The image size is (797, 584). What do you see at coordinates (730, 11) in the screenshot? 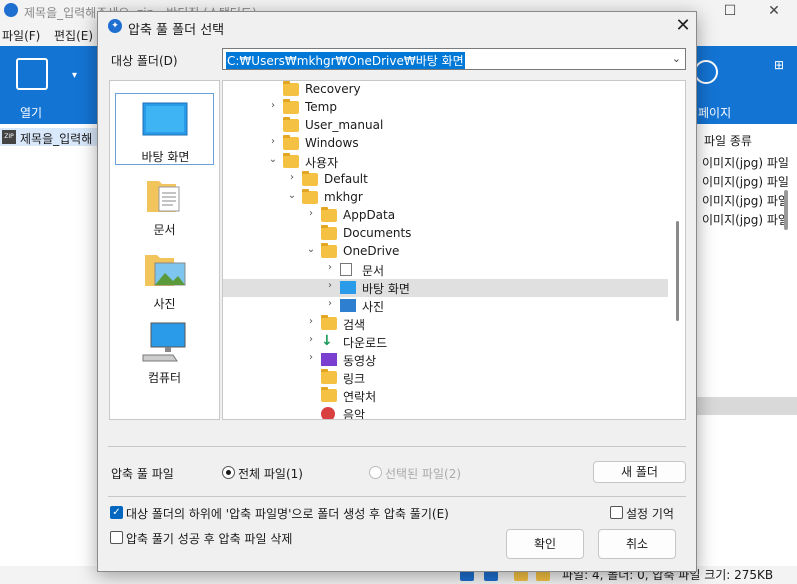
I see `maximize-icon: ☐` at bounding box center [730, 11].